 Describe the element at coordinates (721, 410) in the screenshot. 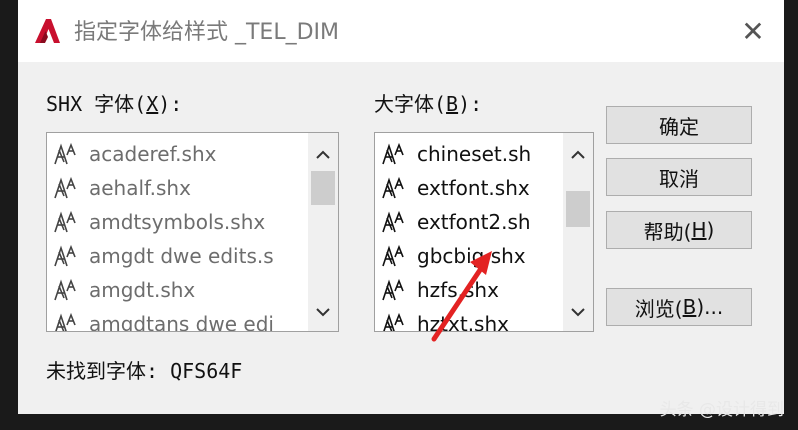

I see `watermark: 头条 @设计得到` at that location.